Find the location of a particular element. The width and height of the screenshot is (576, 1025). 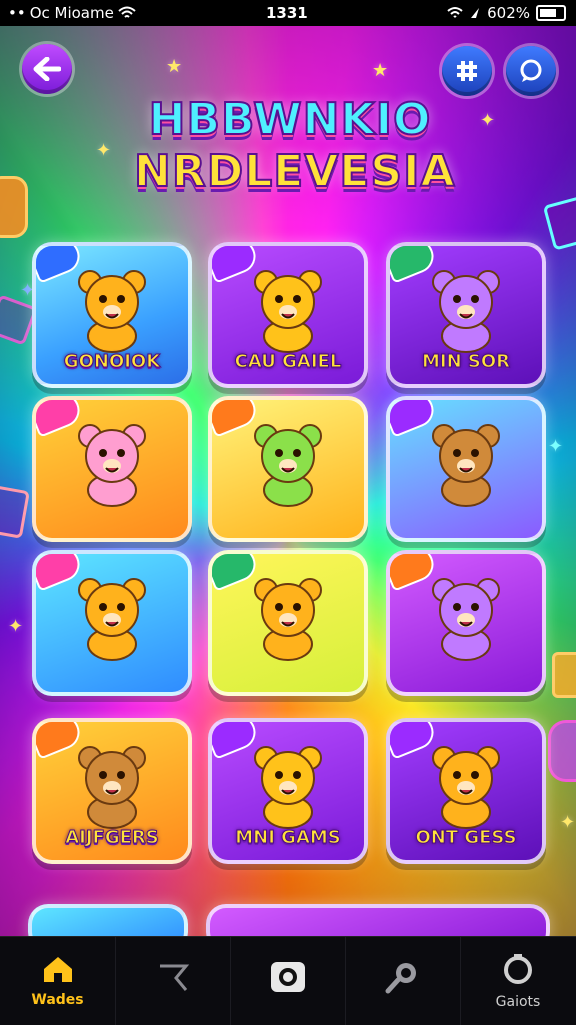

hash-icon is located at coordinates (467, 71).